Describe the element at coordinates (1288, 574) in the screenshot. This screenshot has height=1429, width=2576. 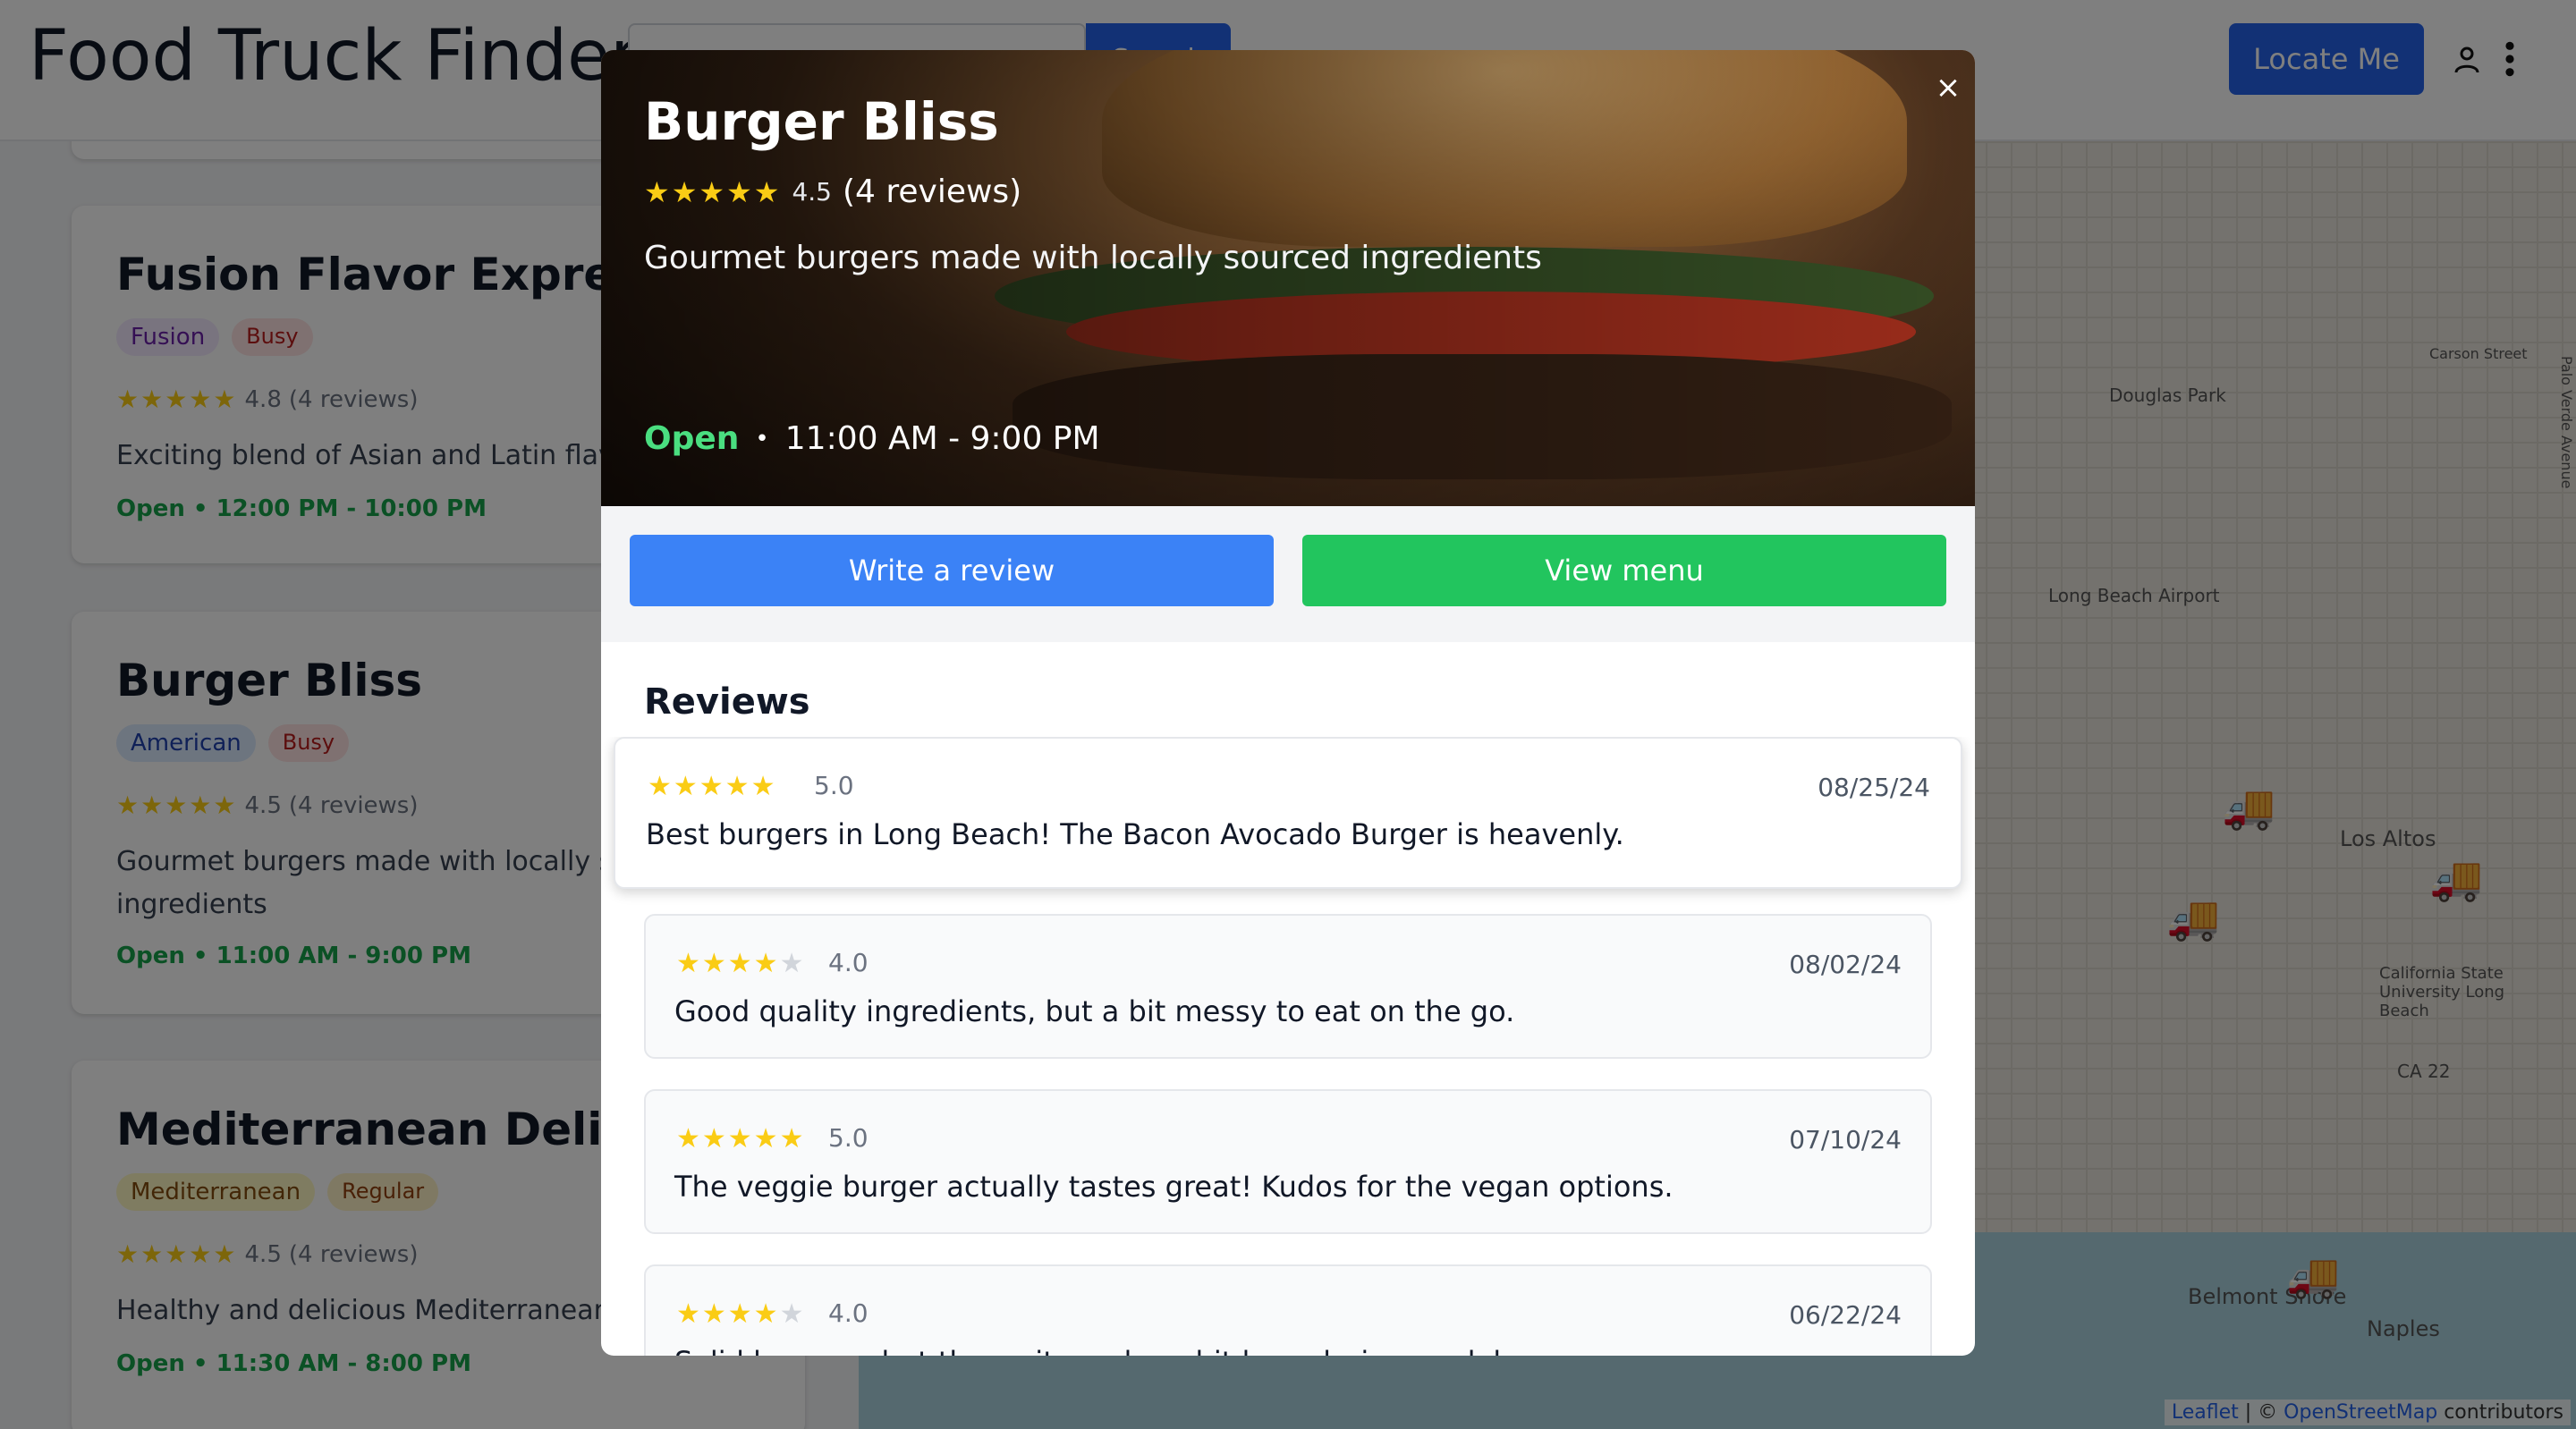
I see `action-bar: Write a review View menu` at that location.